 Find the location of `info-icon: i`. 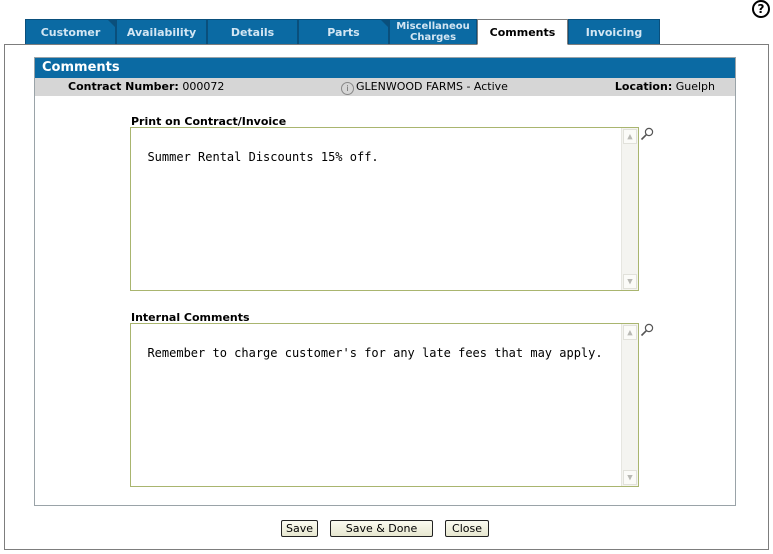

info-icon: i is located at coordinates (347, 88).